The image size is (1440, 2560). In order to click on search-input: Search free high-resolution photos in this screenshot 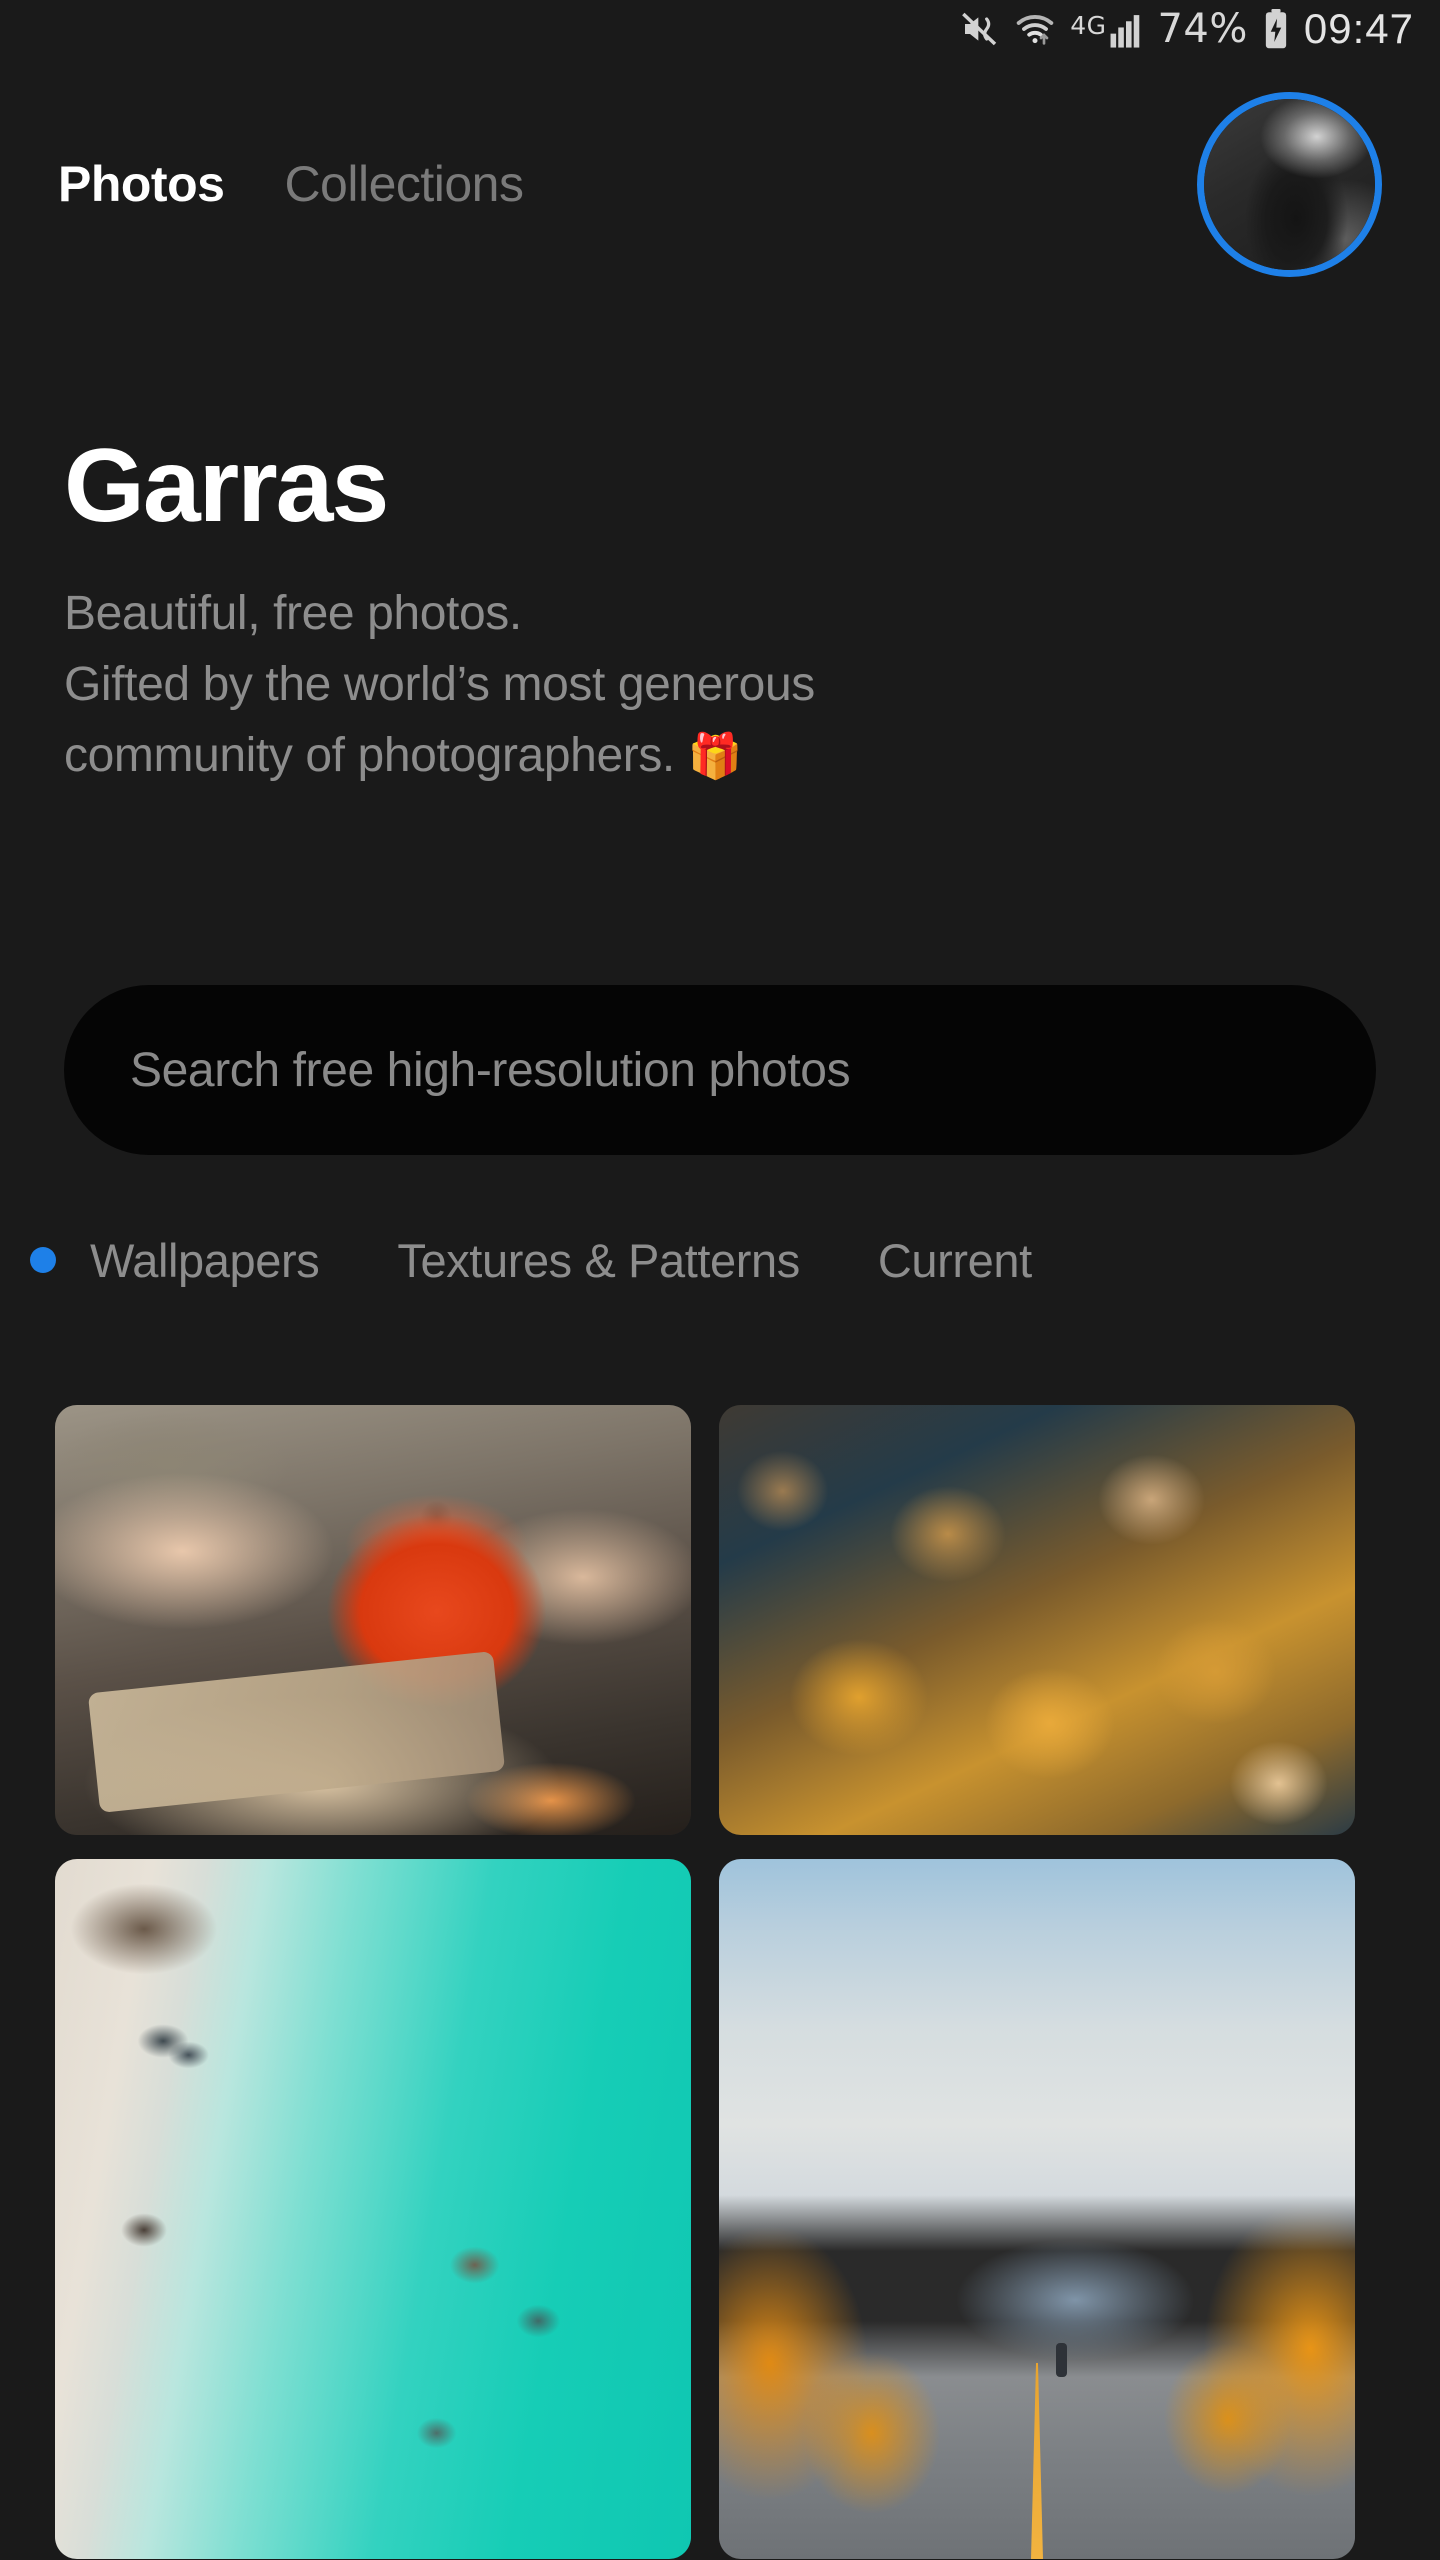, I will do `click(720, 1070)`.